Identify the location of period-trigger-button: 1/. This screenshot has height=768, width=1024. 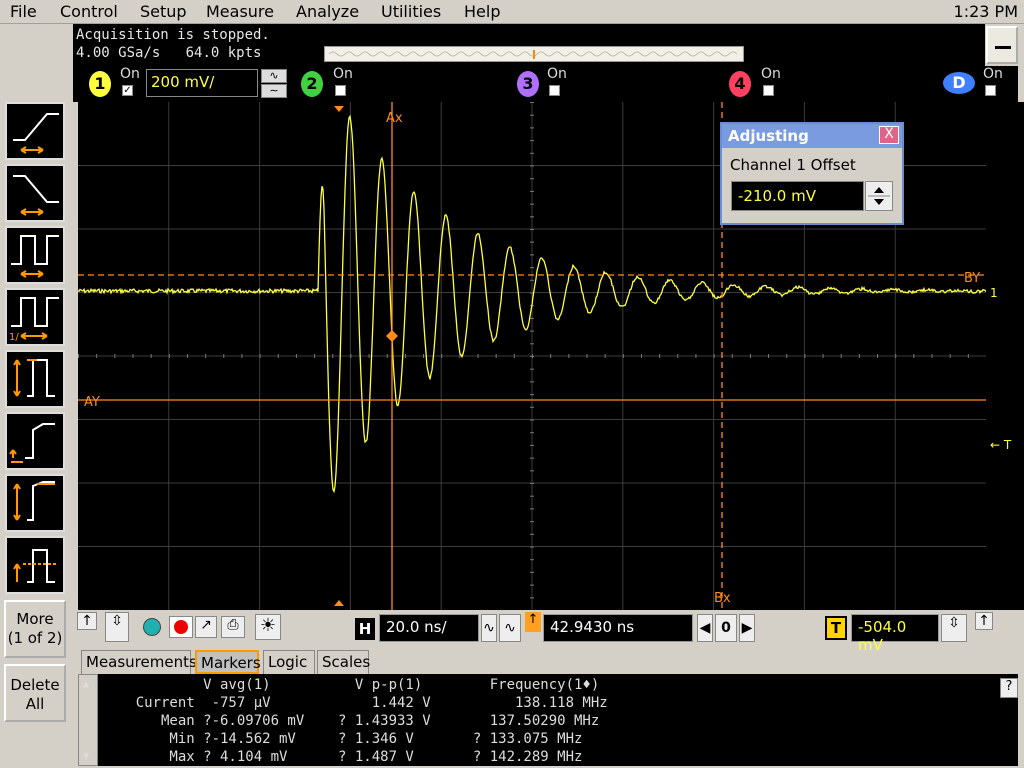
(35, 317).